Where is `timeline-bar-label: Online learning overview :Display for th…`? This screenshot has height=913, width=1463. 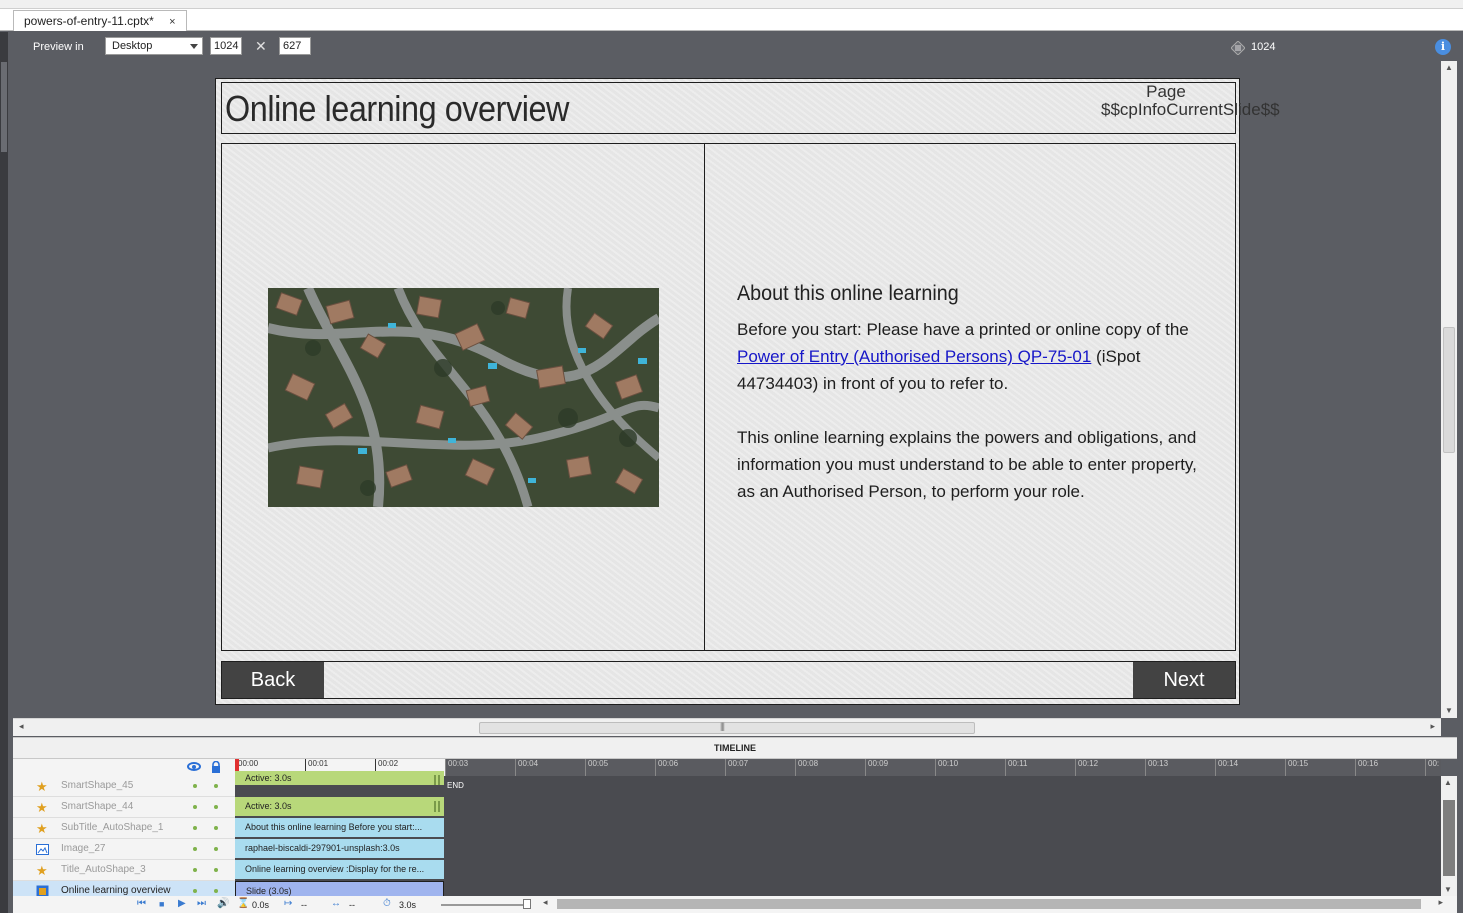
timeline-bar-label: Online learning overview :Display for th… is located at coordinates (335, 869).